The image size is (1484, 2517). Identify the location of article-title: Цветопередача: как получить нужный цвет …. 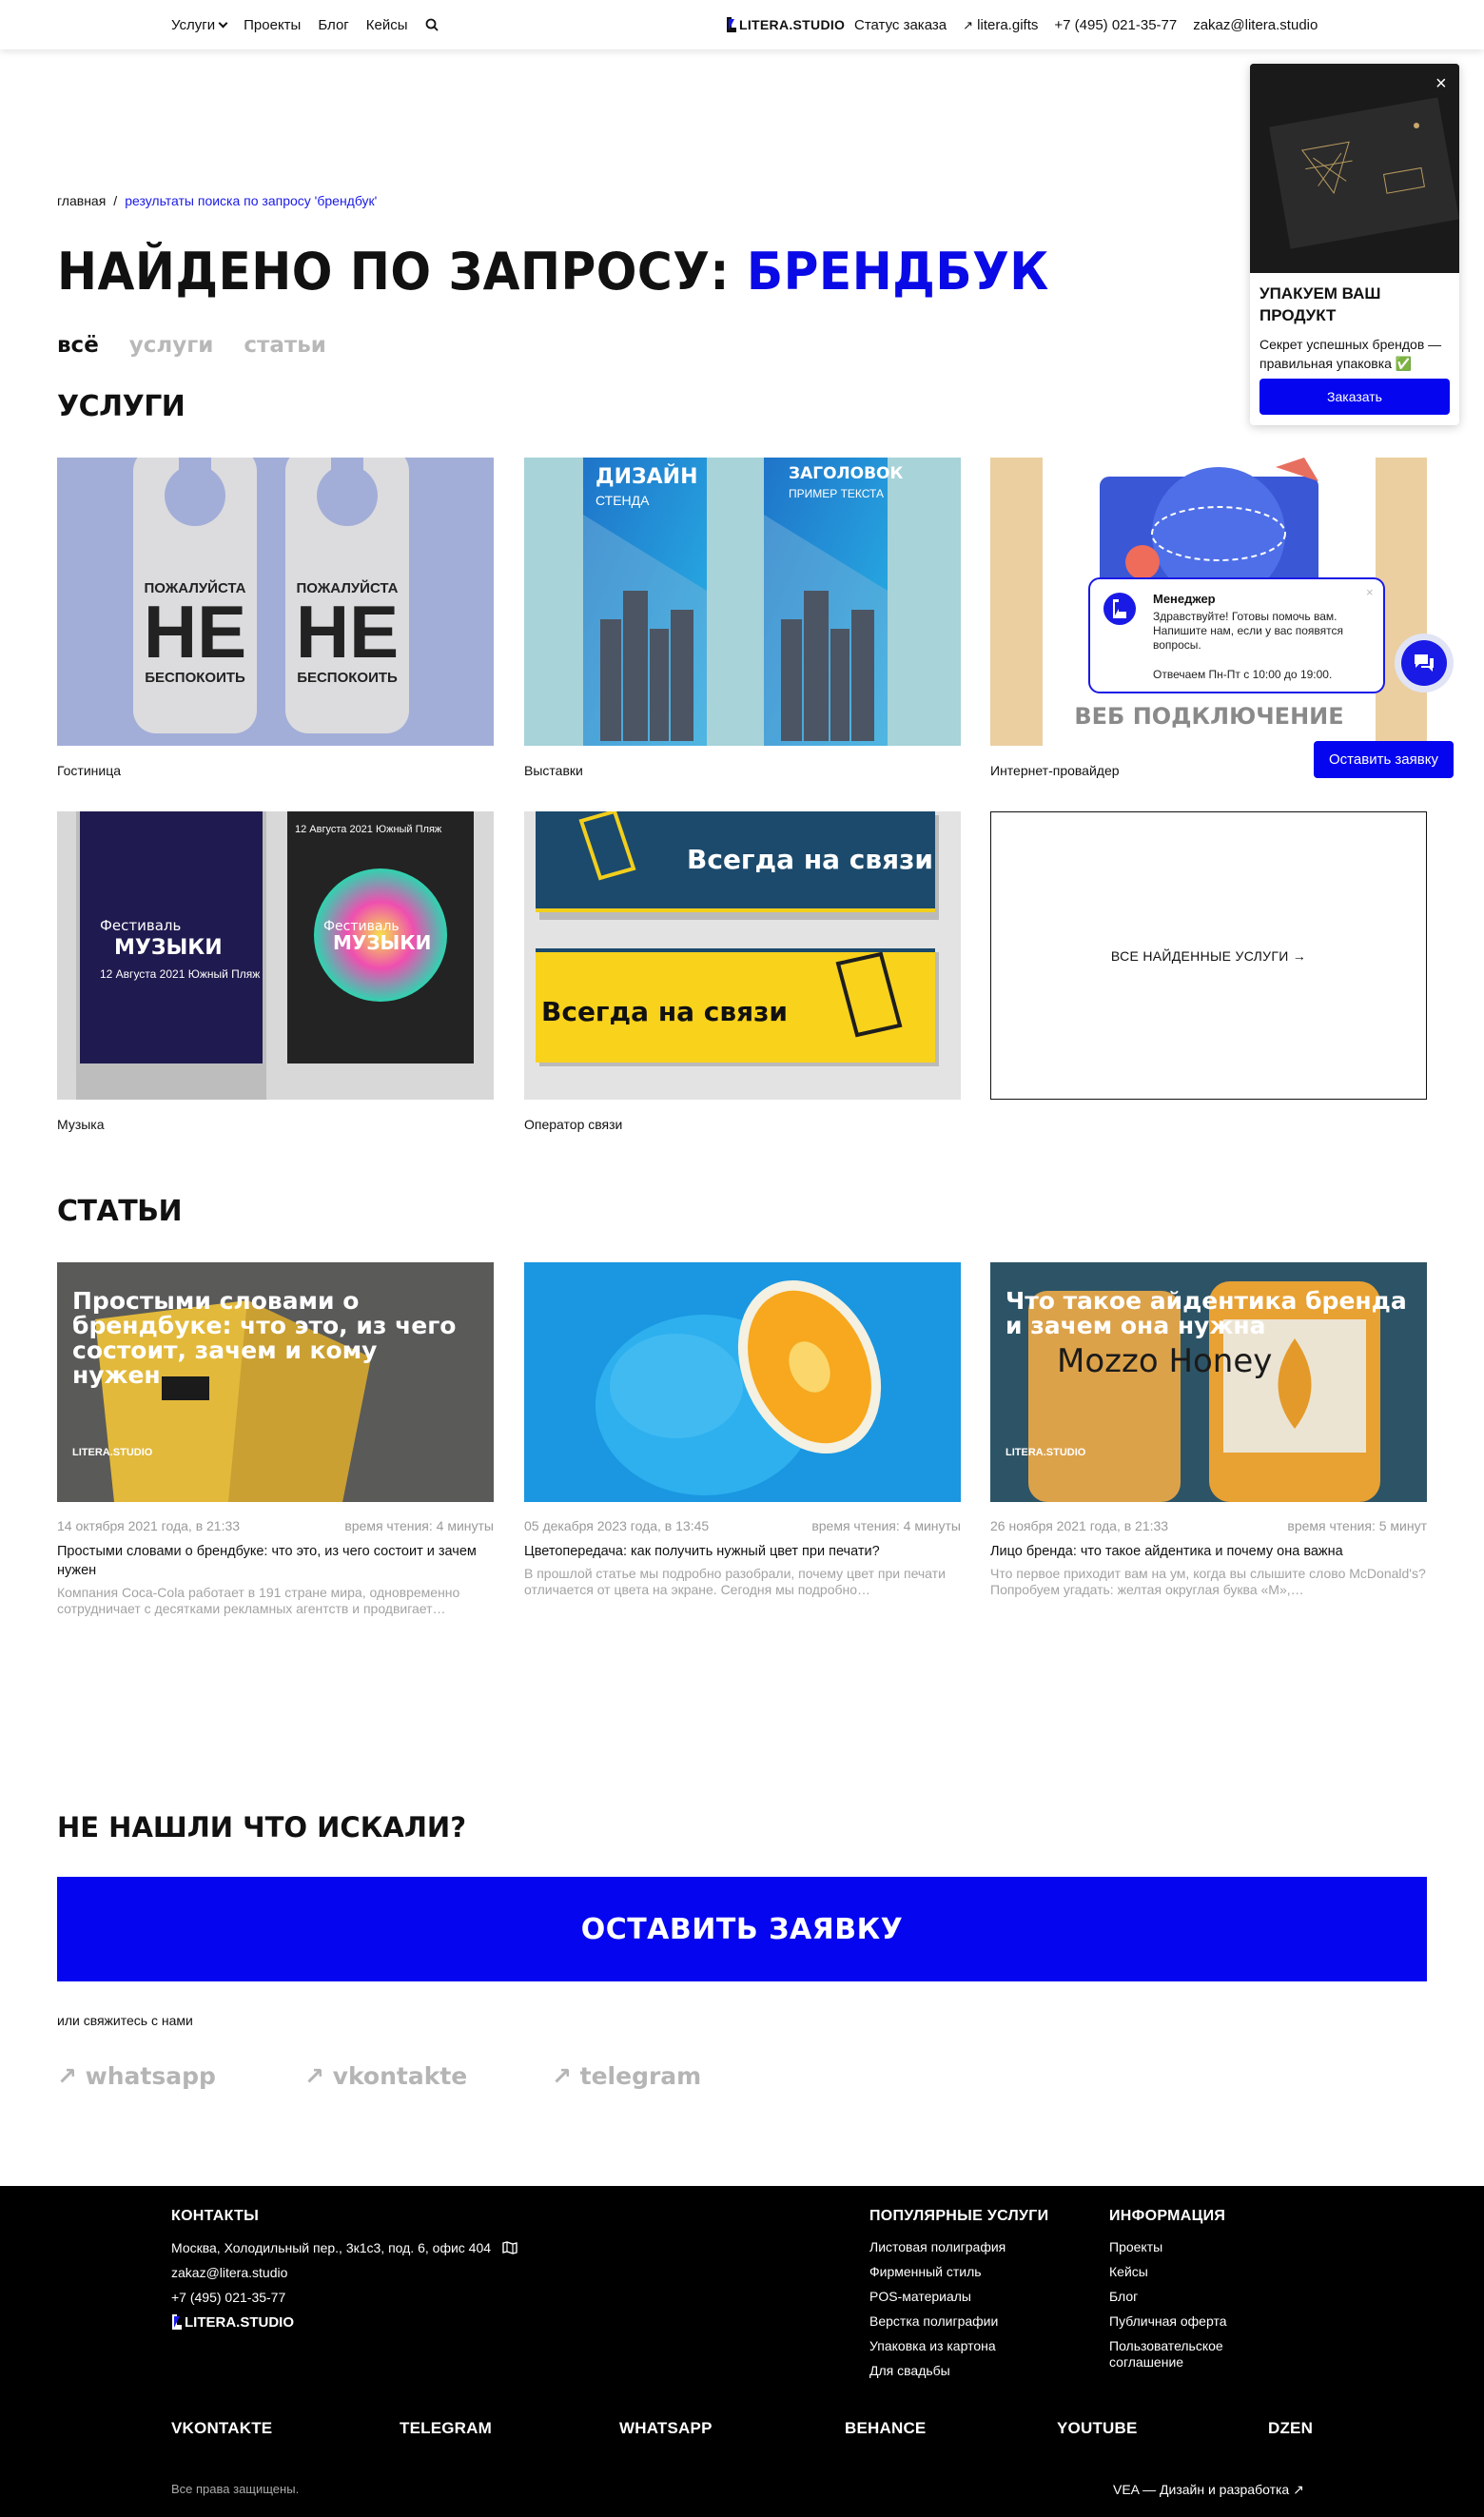
(742, 1551).